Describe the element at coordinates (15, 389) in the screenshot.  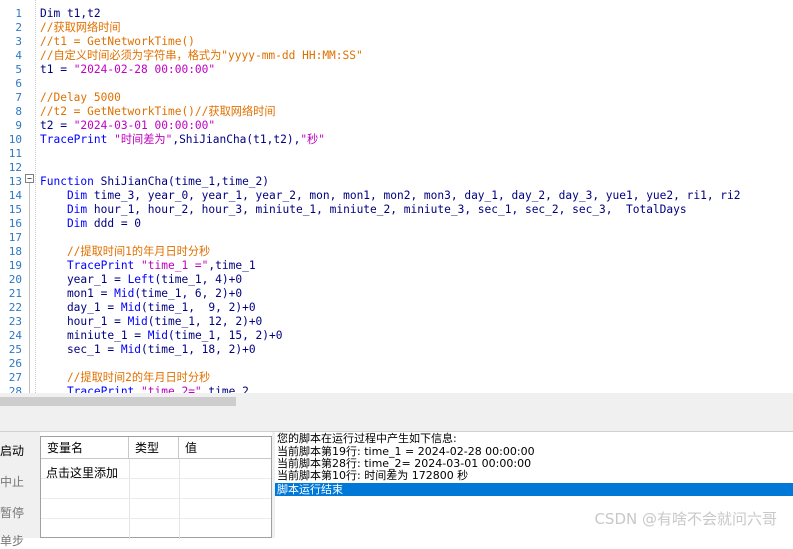
I see `line-number: 28` at that location.